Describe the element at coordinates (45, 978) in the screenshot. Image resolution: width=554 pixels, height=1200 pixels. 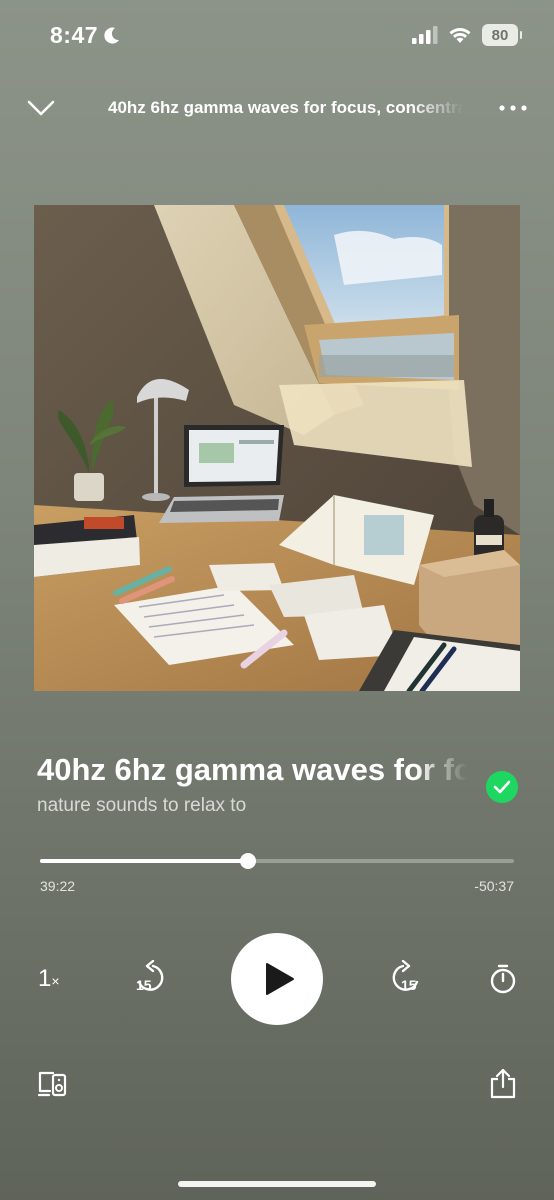
I see `speed-value: 1` at that location.